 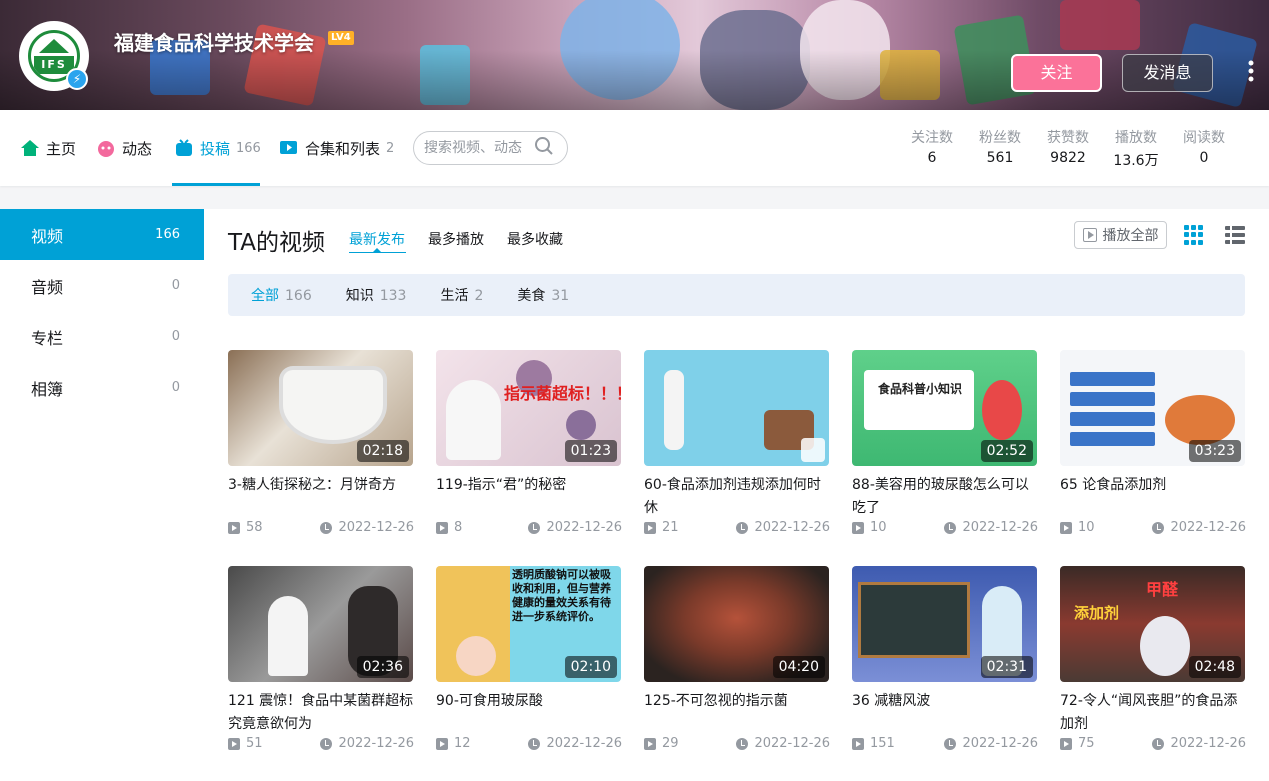 I want to click on sidebar-item-article: 专栏 0, so click(x=102, y=336).